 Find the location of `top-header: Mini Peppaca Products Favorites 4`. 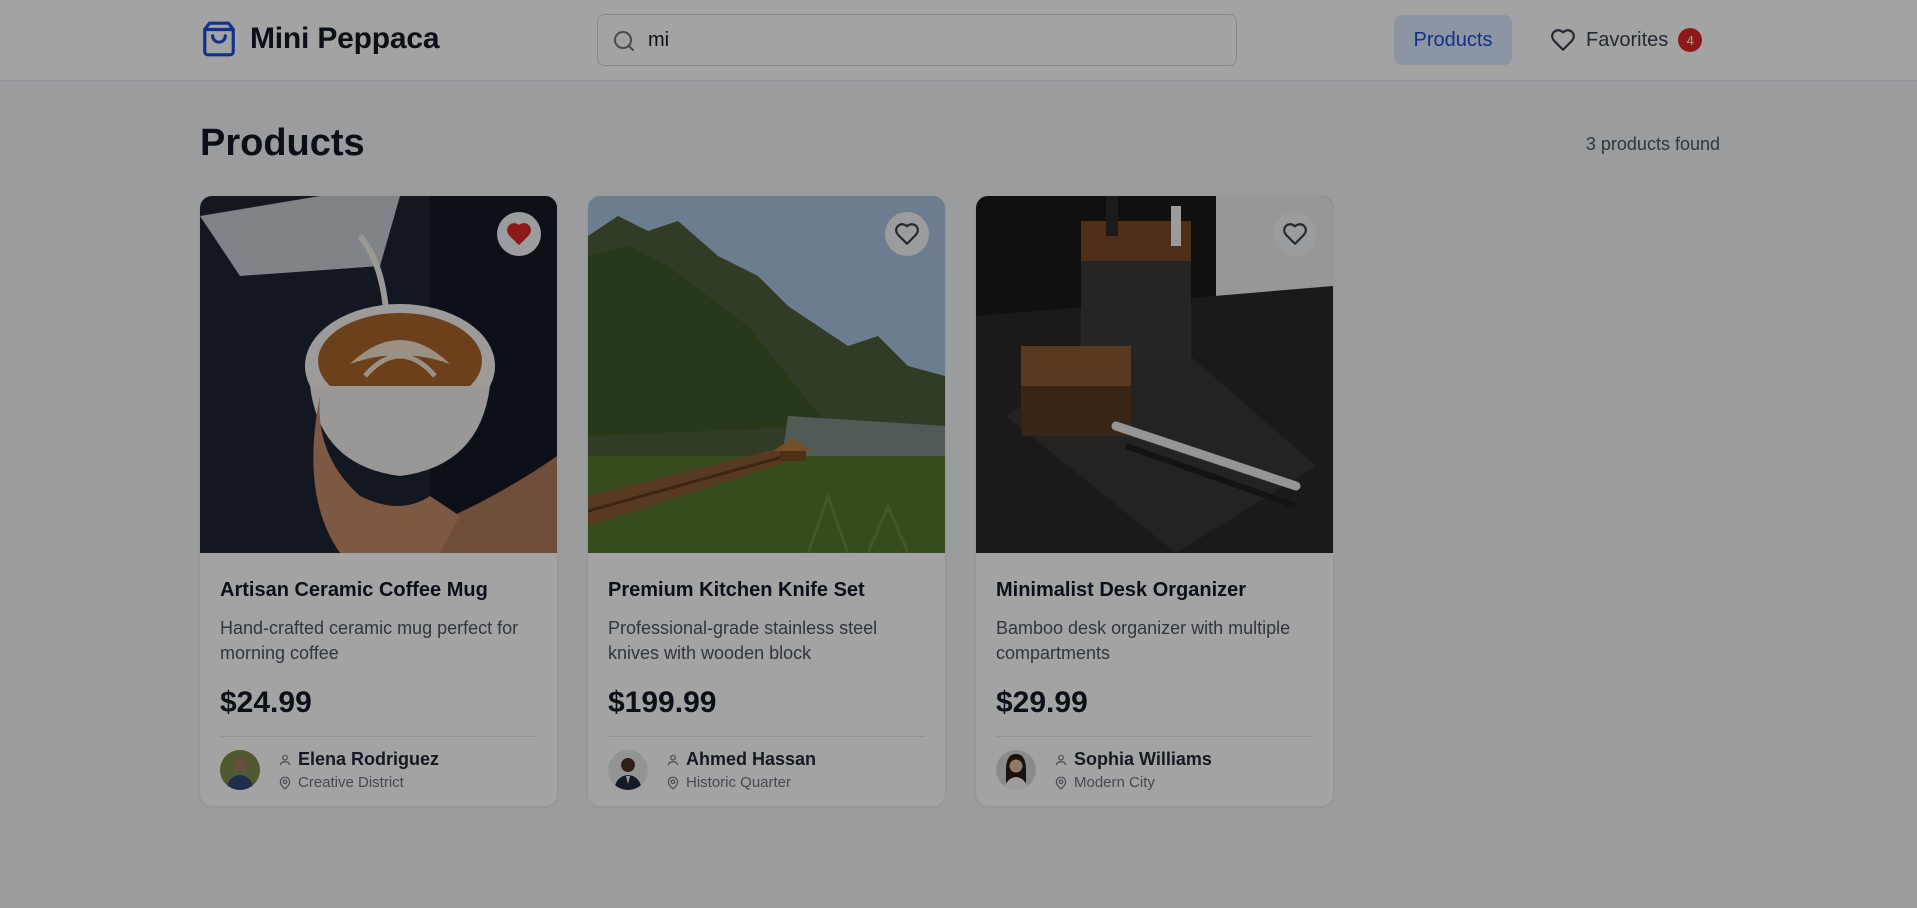

top-header: Mini Peppaca Products Favorites 4 is located at coordinates (958, 40).